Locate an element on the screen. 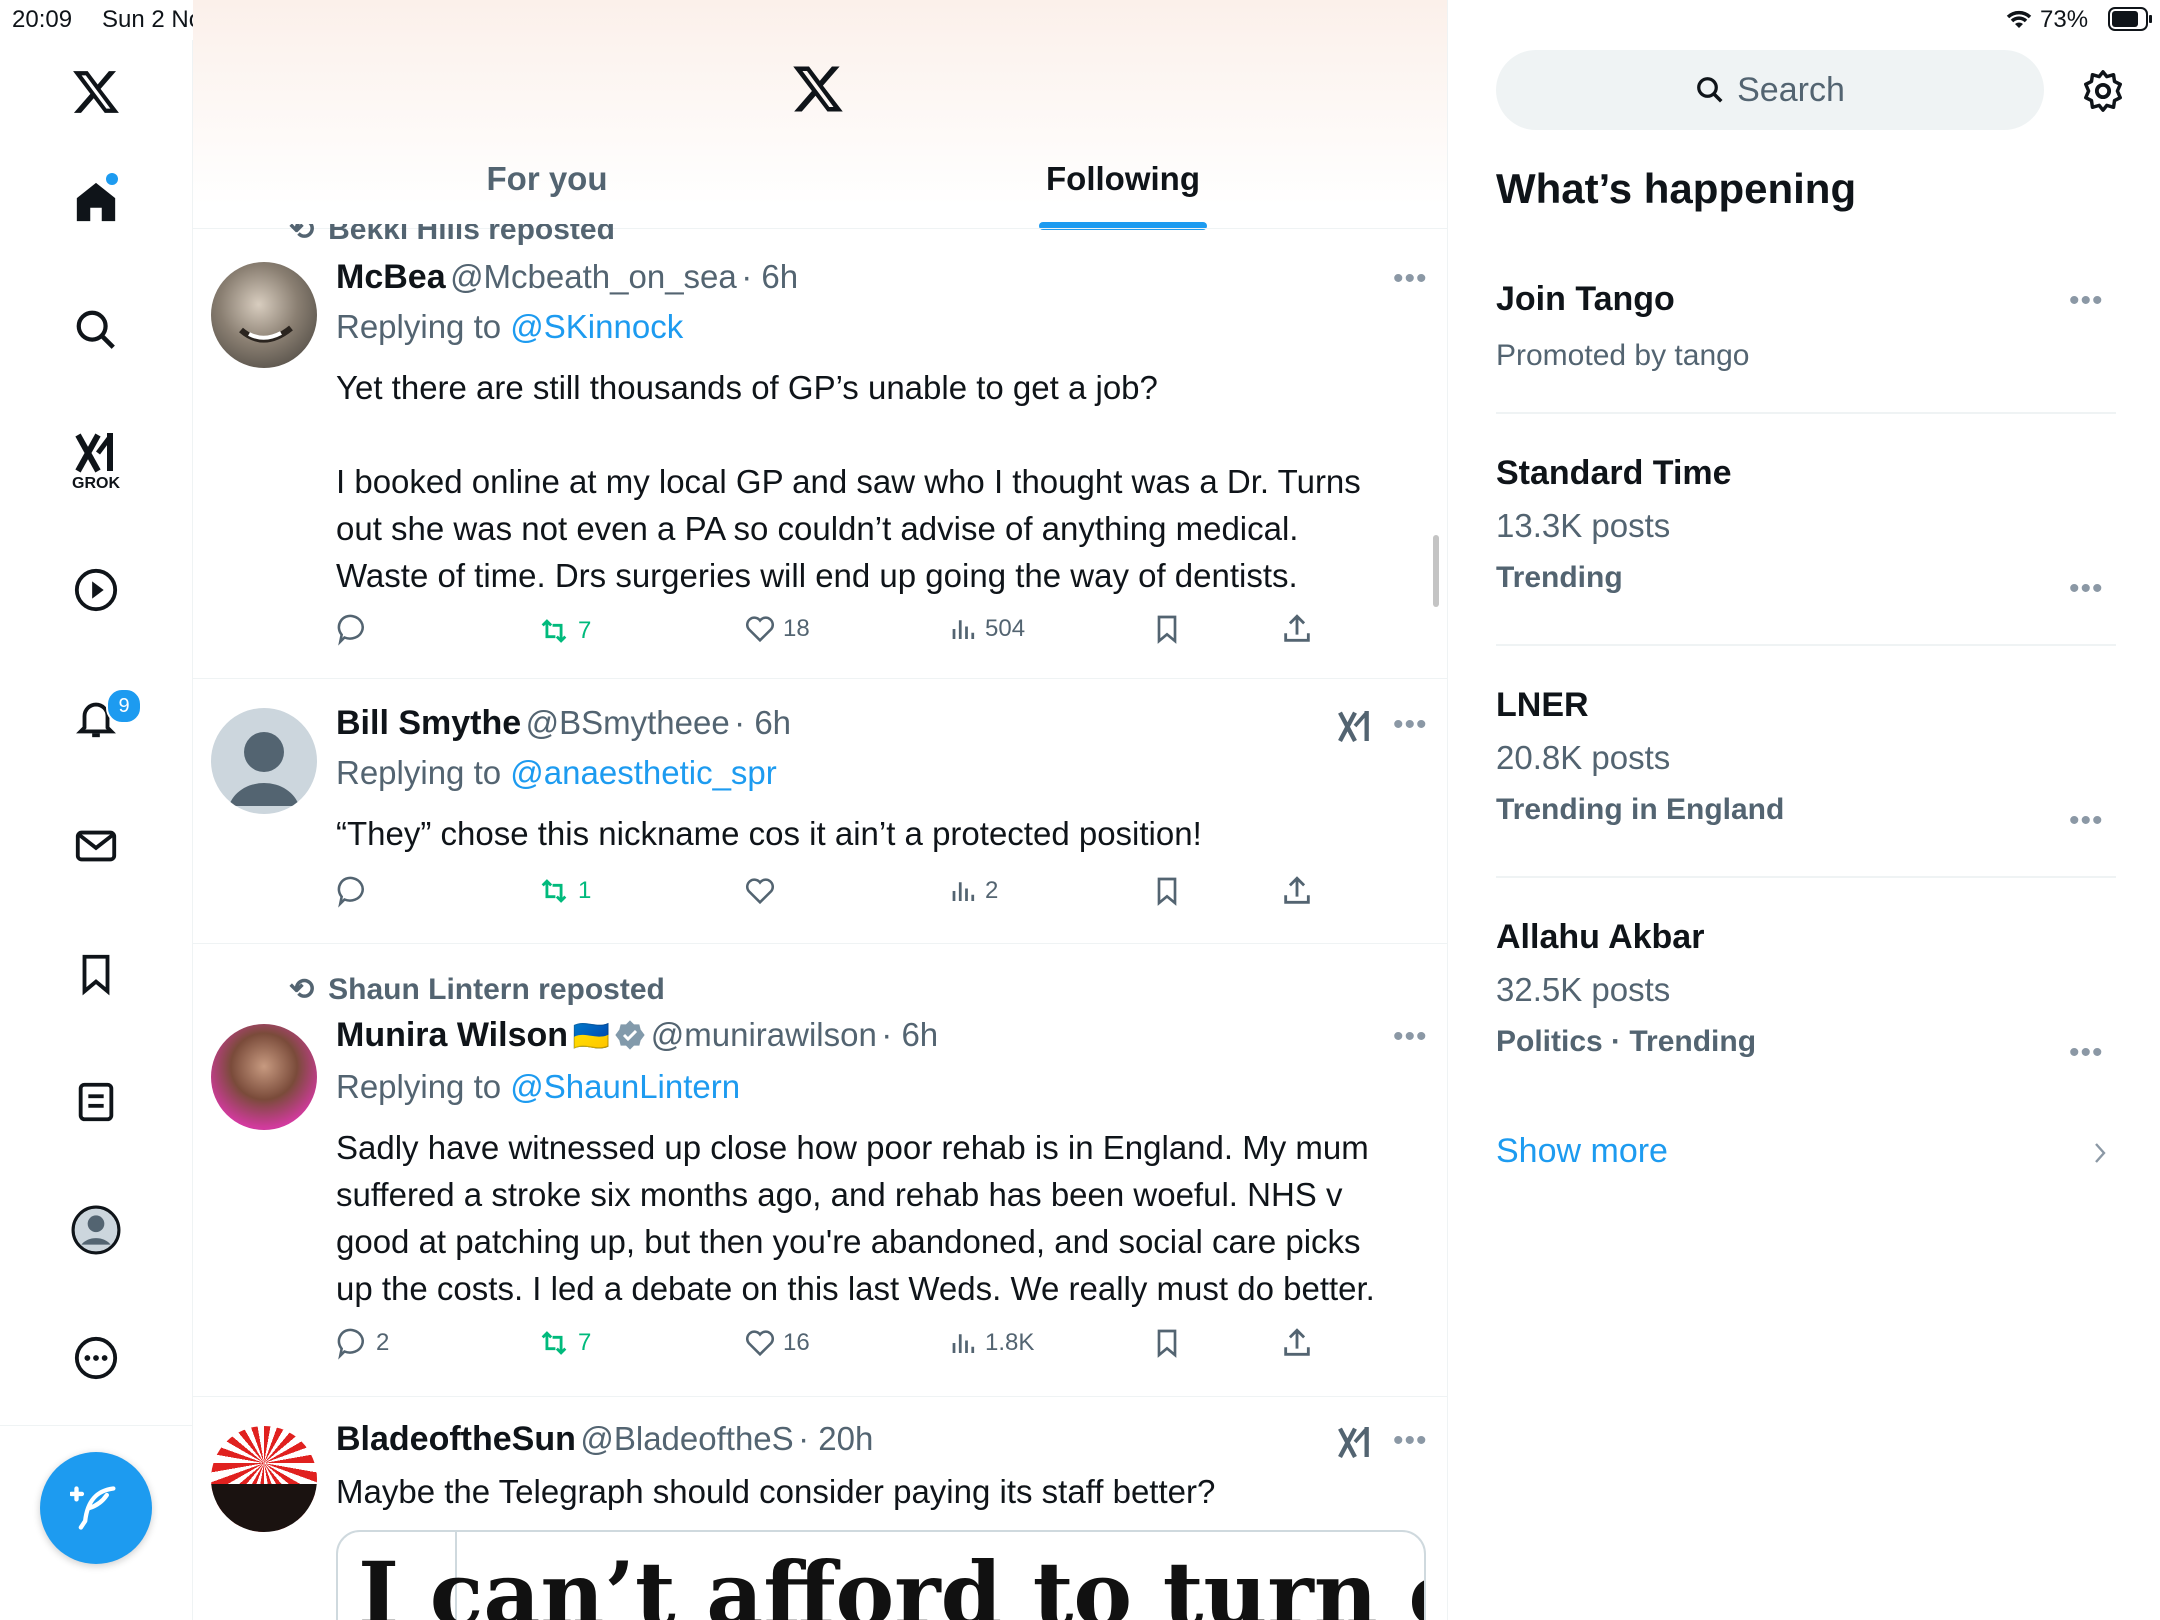 The image size is (2160, 1620). views-button: 1.8K is located at coordinates (991, 1343).